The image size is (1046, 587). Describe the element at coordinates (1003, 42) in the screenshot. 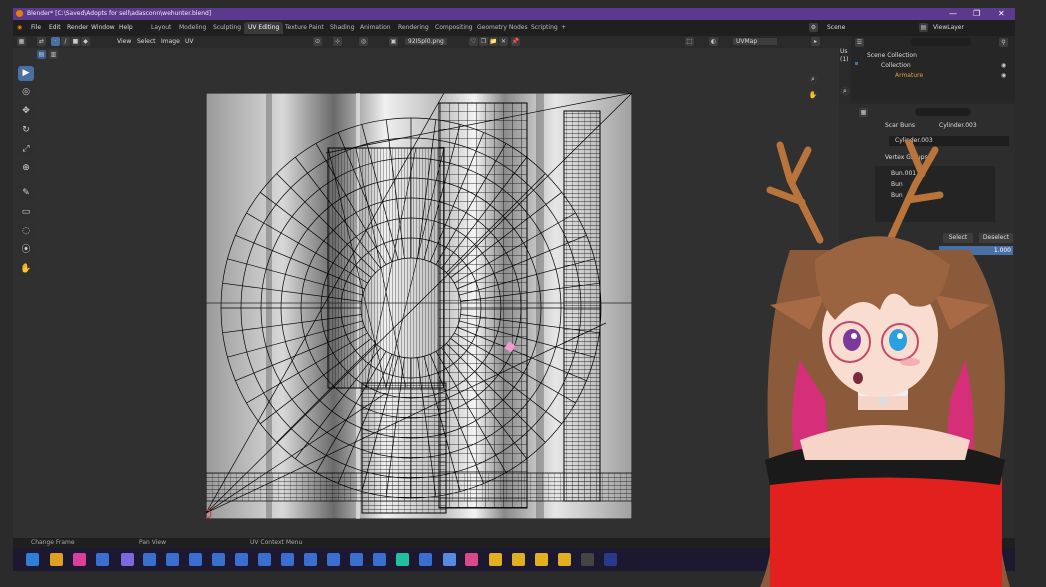

I see `outliner-filter-icon: ⚲` at that location.